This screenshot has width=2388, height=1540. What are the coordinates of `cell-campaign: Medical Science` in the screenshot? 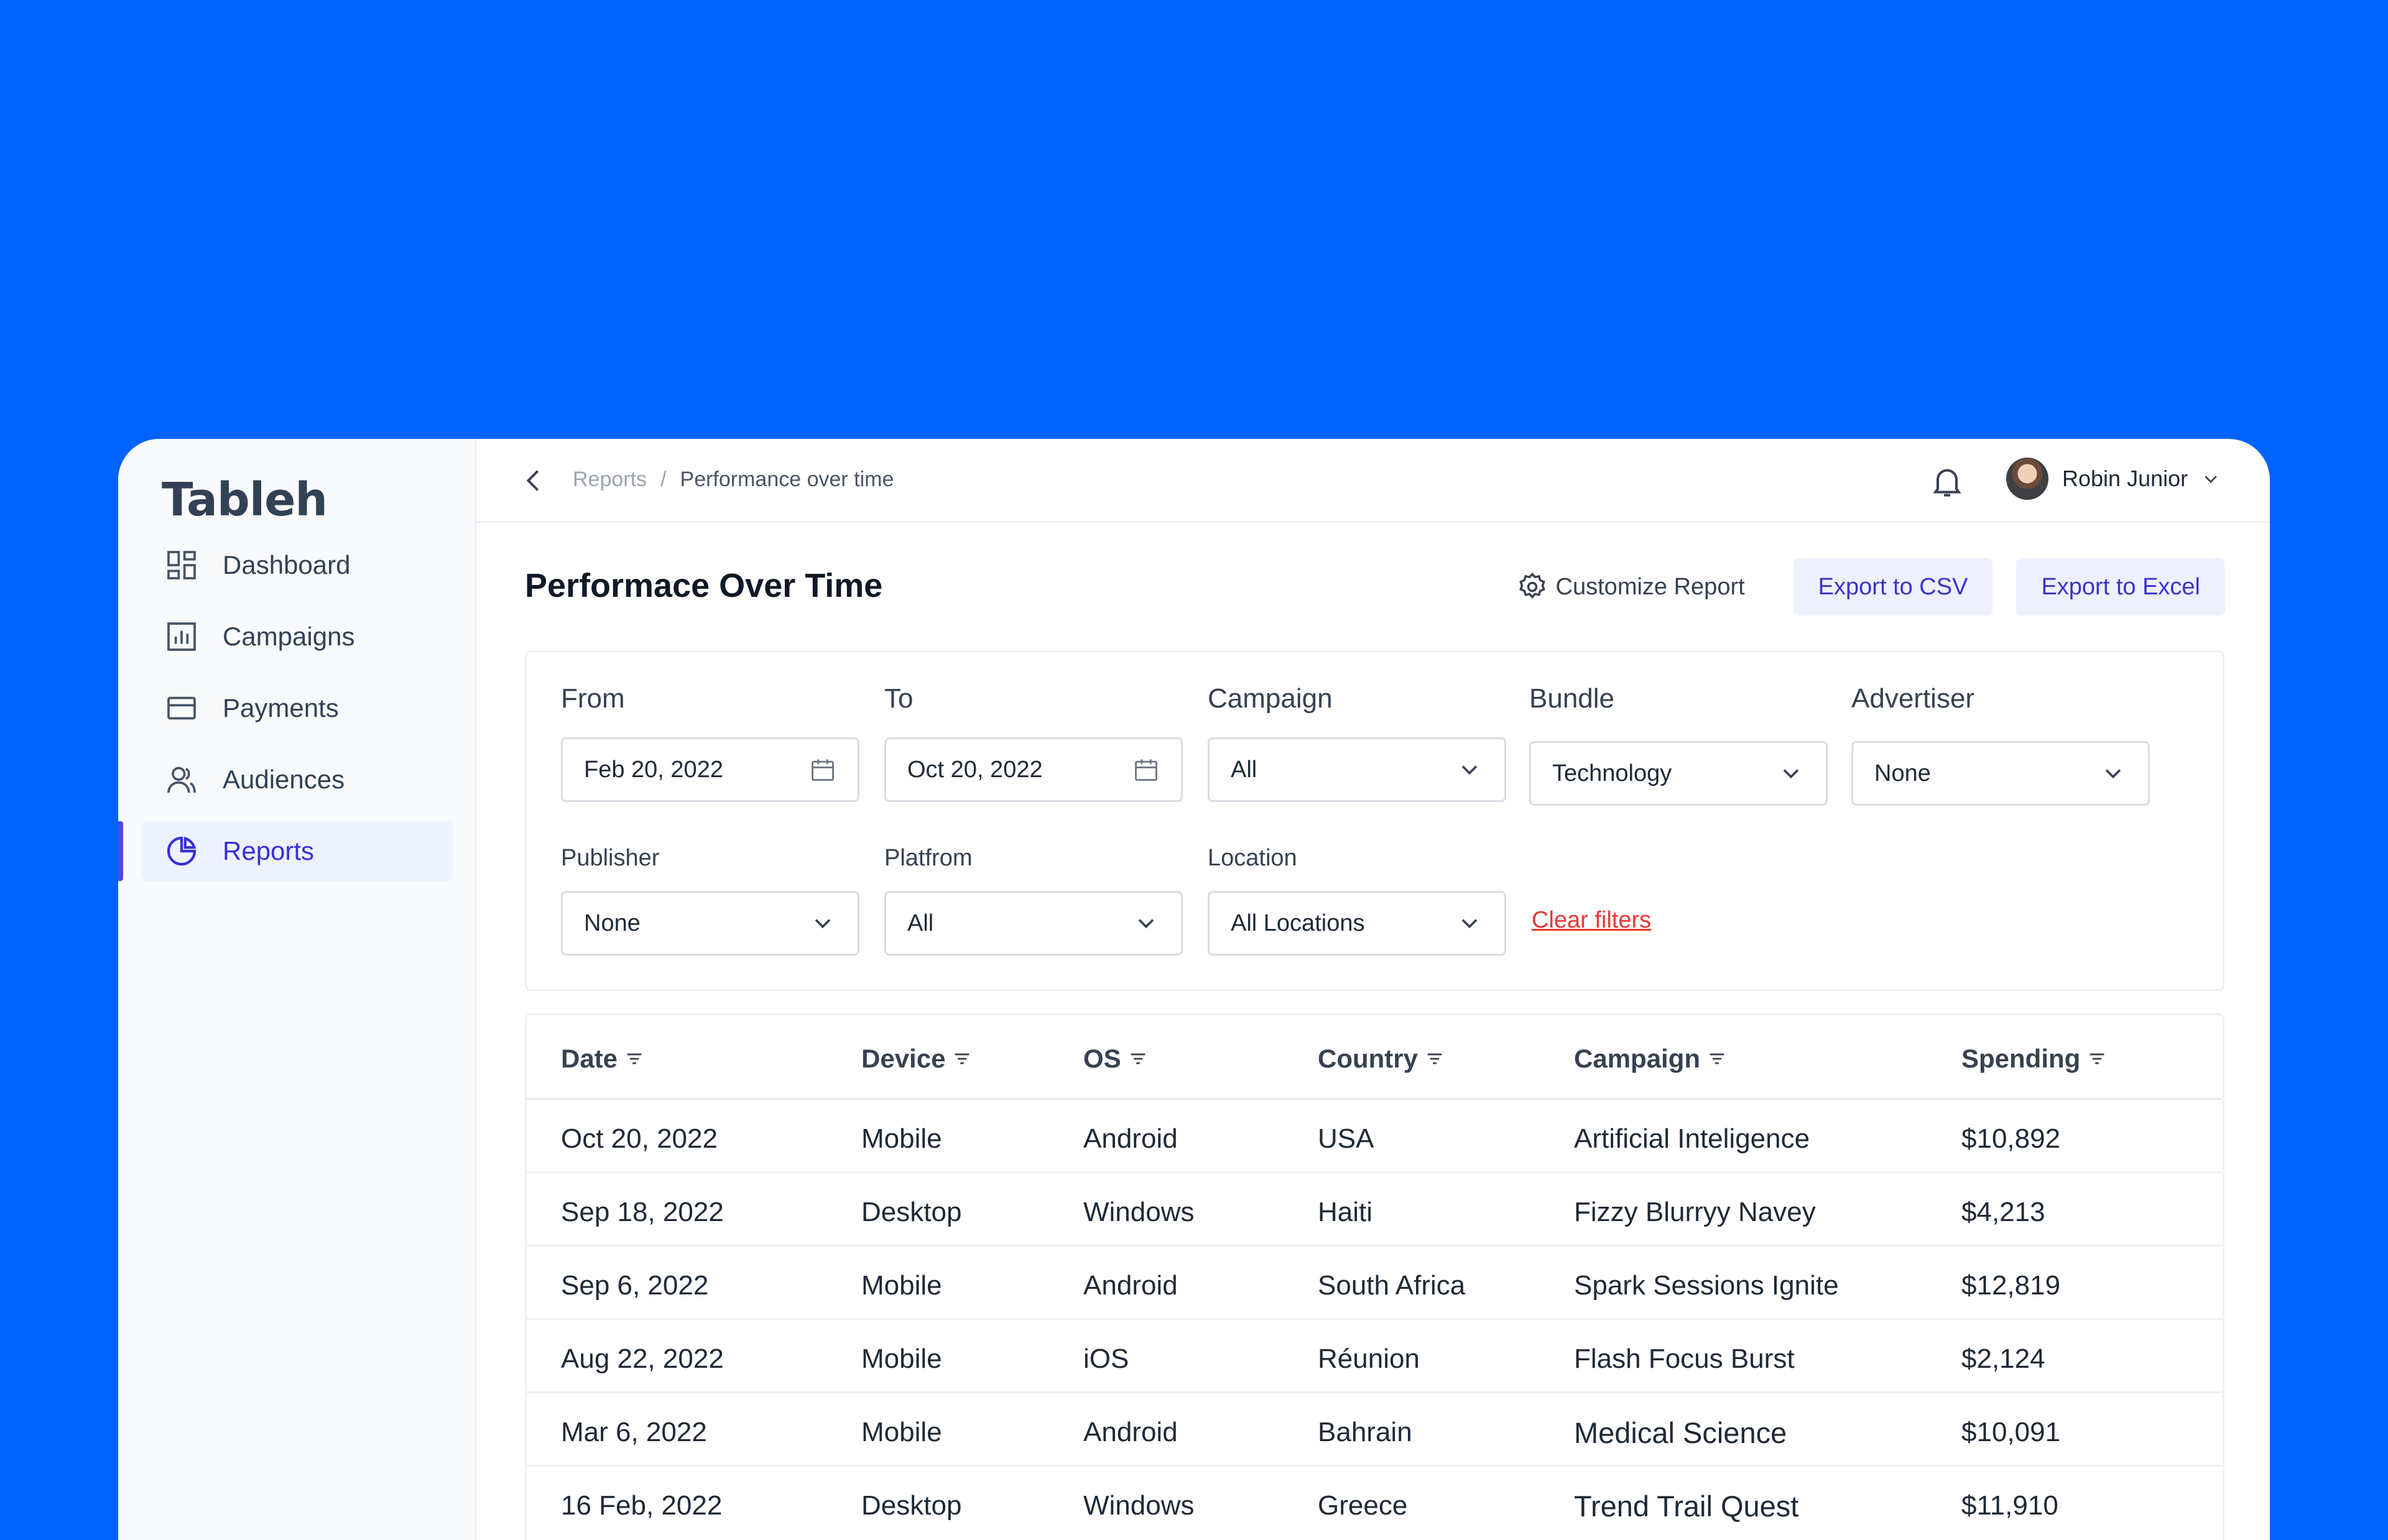 It's located at (1680, 1432).